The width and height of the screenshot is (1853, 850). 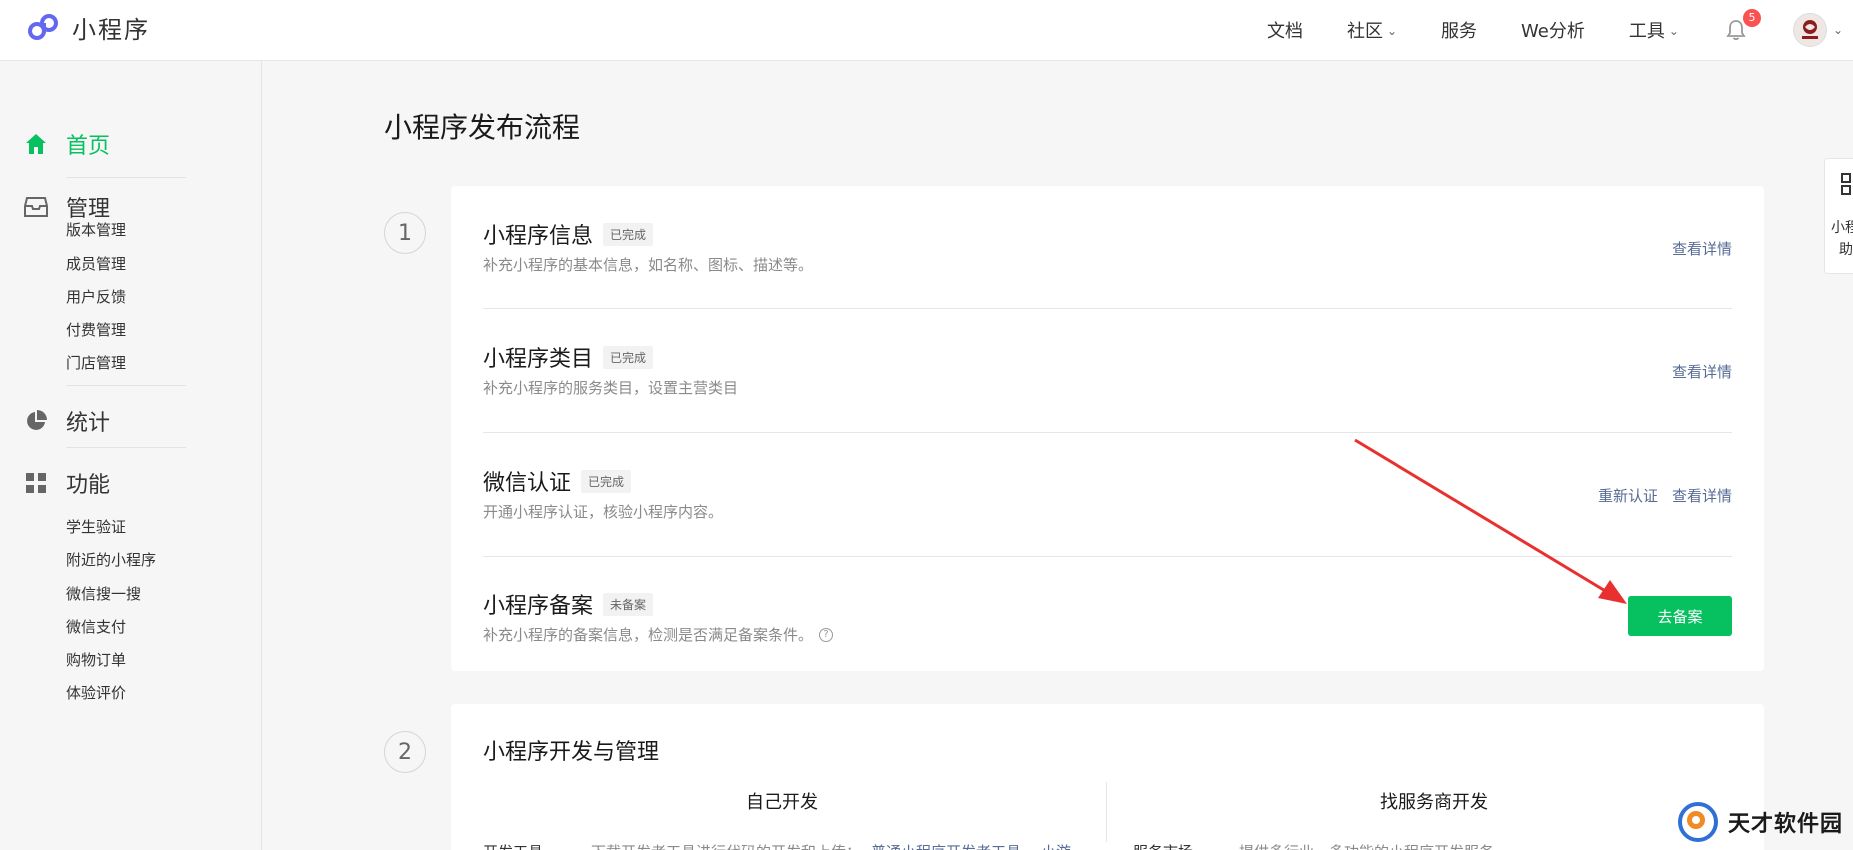 I want to click on service-market-desc: 提供多行业、多功能的小程序开发服务, so click(x=1366, y=845).